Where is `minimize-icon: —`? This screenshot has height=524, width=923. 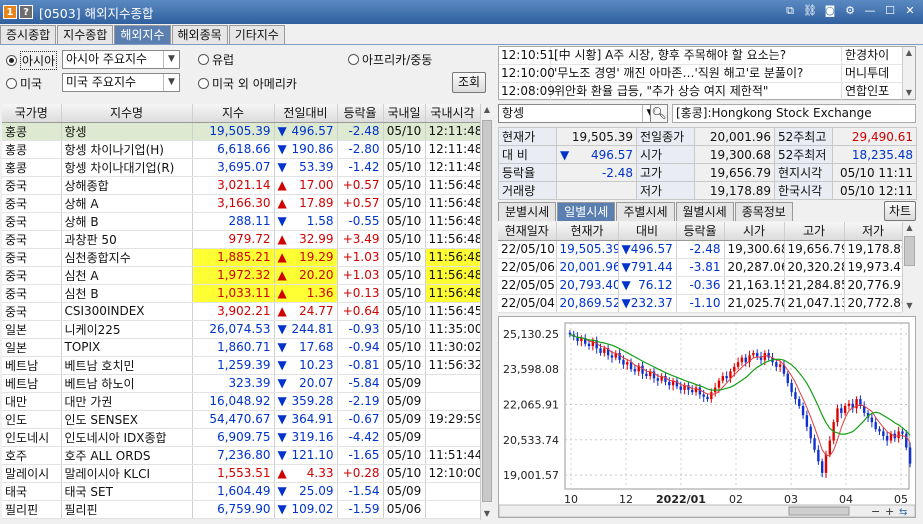 minimize-icon: — is located at coordinates (870, 11).